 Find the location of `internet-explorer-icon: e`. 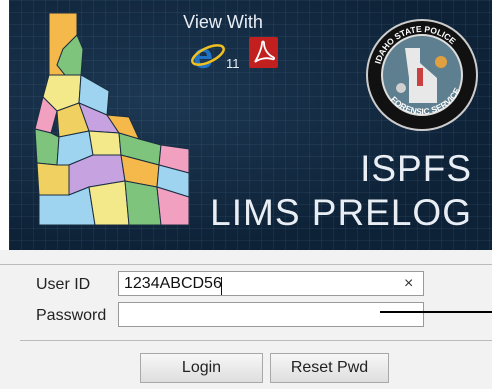

internet-explorer-icon: e is located at coordinates (208, 55).